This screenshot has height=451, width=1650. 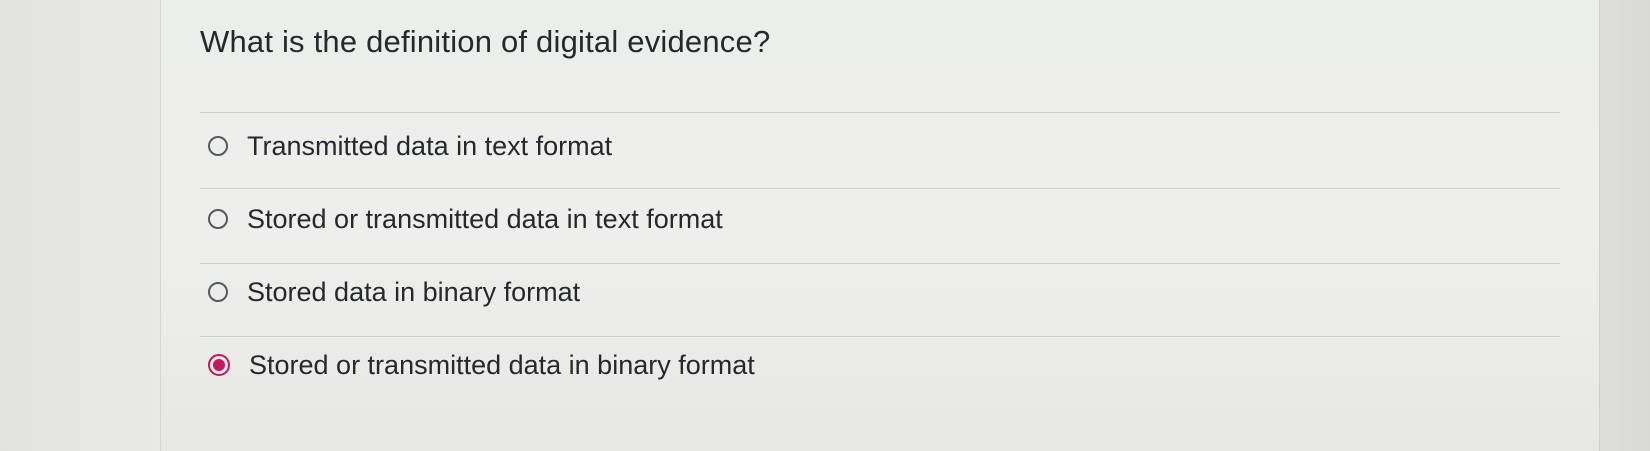 I want to click on option-0: Transmitted data in text format, so click(x=410, y=146).